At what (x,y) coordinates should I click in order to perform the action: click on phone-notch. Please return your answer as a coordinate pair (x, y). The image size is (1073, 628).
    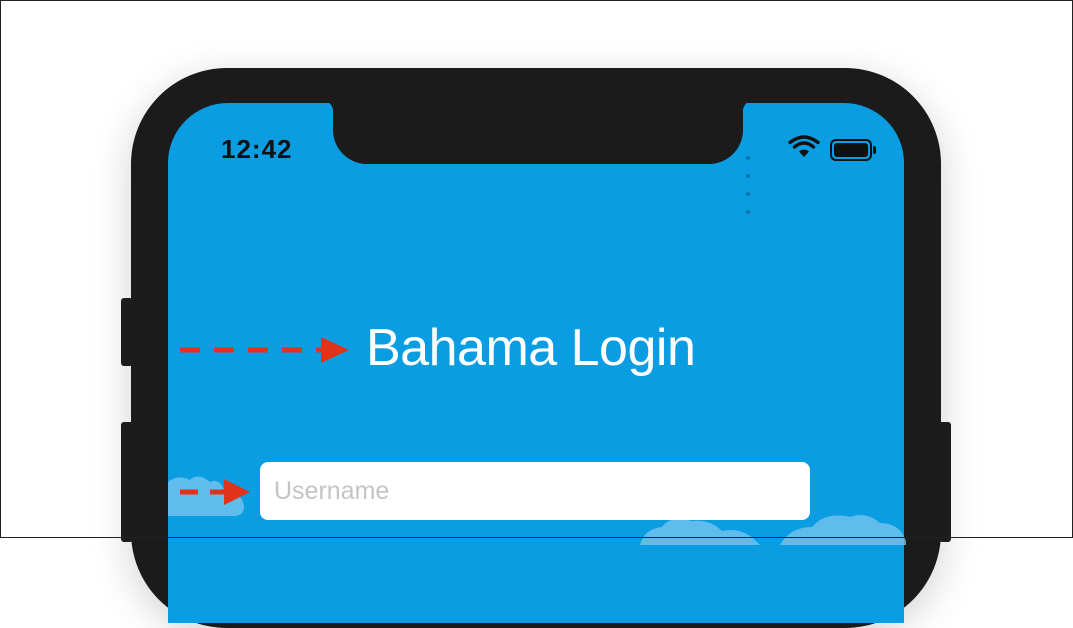
    Looking at the image, I should click on (538, 132).